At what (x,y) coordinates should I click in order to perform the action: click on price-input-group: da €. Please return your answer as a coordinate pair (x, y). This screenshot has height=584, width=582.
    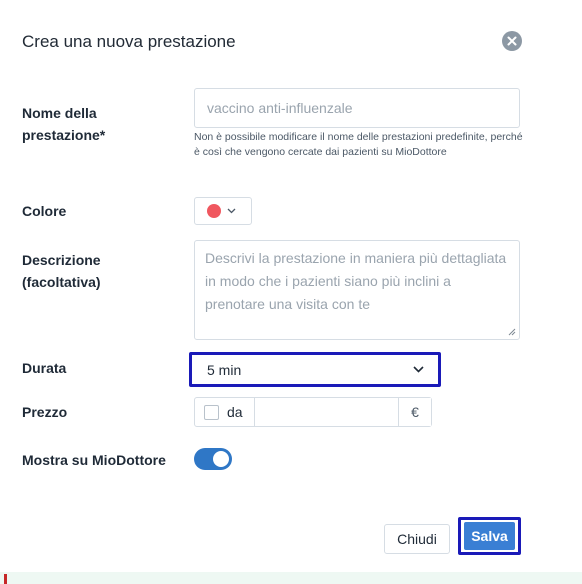
    Looking at the image, I should click on (313, 412).